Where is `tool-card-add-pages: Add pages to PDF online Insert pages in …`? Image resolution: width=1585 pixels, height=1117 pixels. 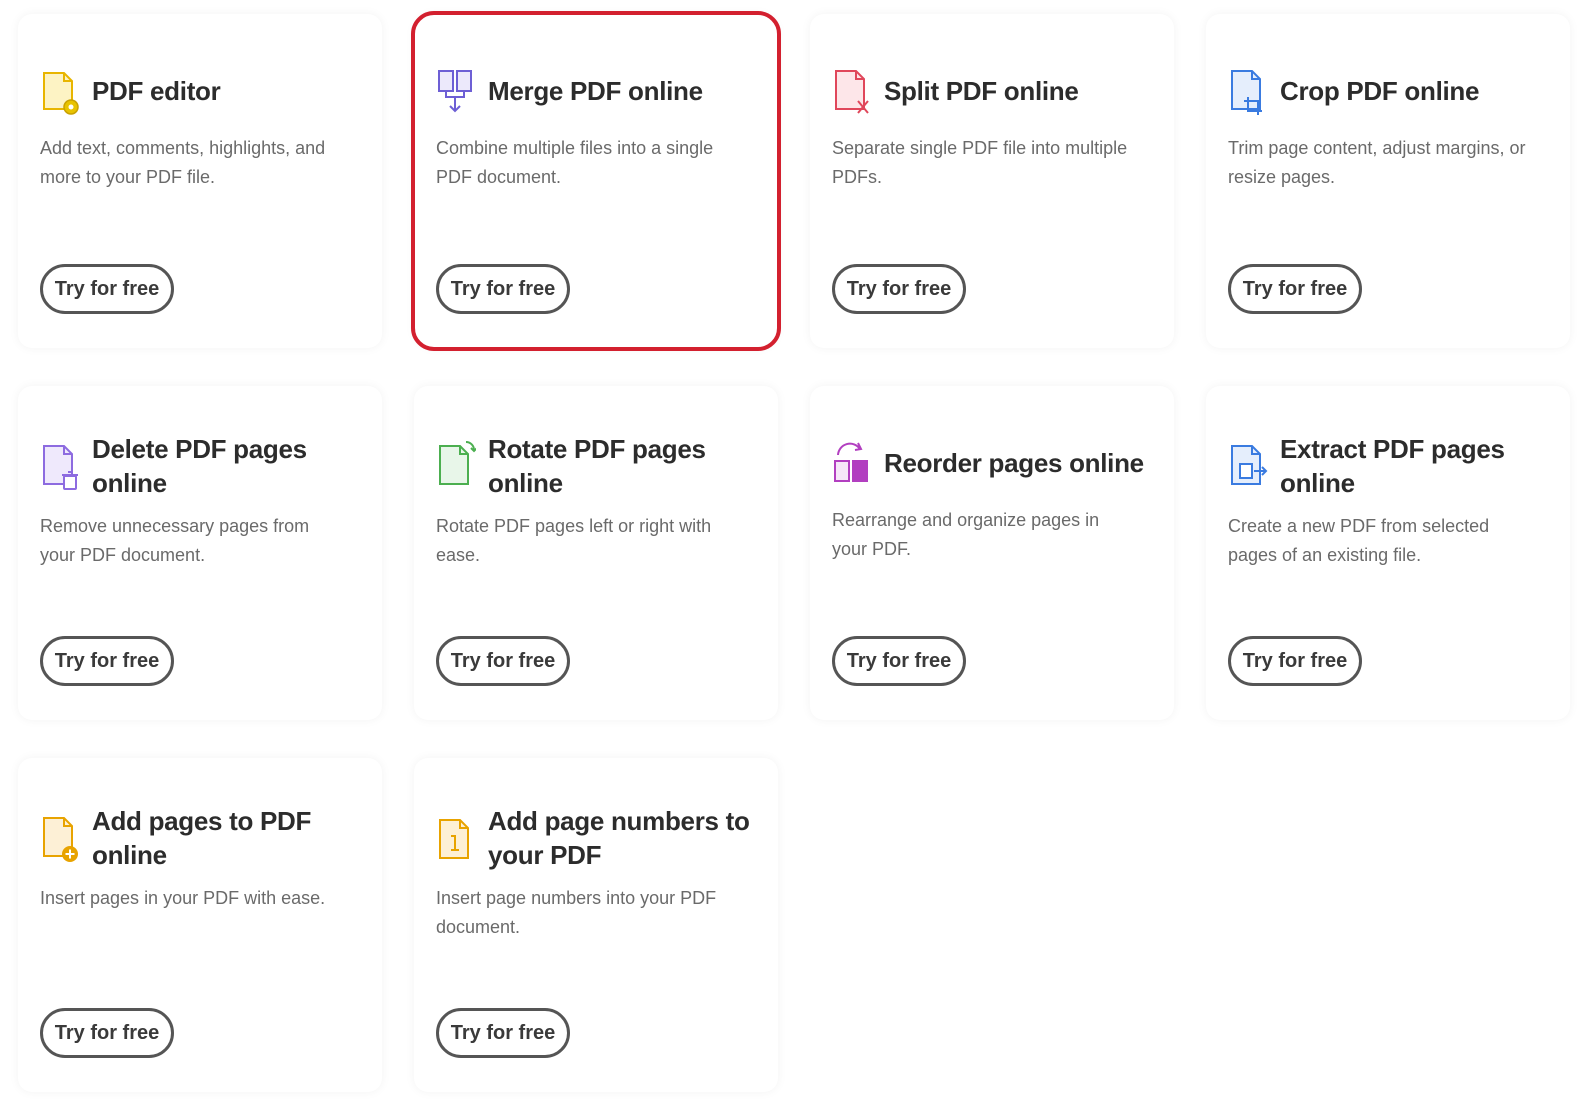
tool-card-add-pages: Add pages to PDF online Insert pages in … is located at coordinates (200, 925).